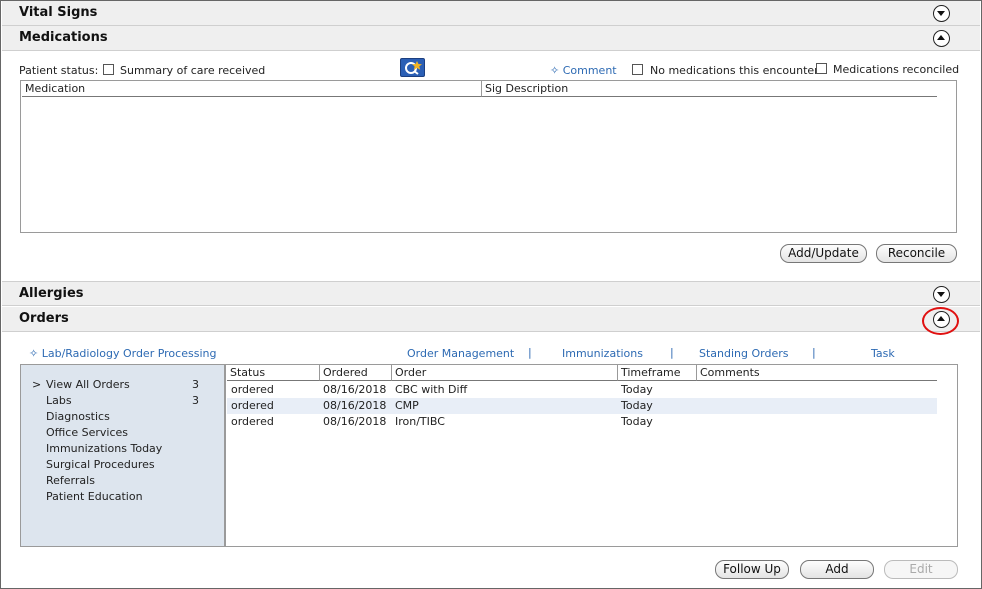 Image resolution: width=982 pixels, height=589 pixels. I want to click on reconcile-button: Reconcile, so click(916, 253).